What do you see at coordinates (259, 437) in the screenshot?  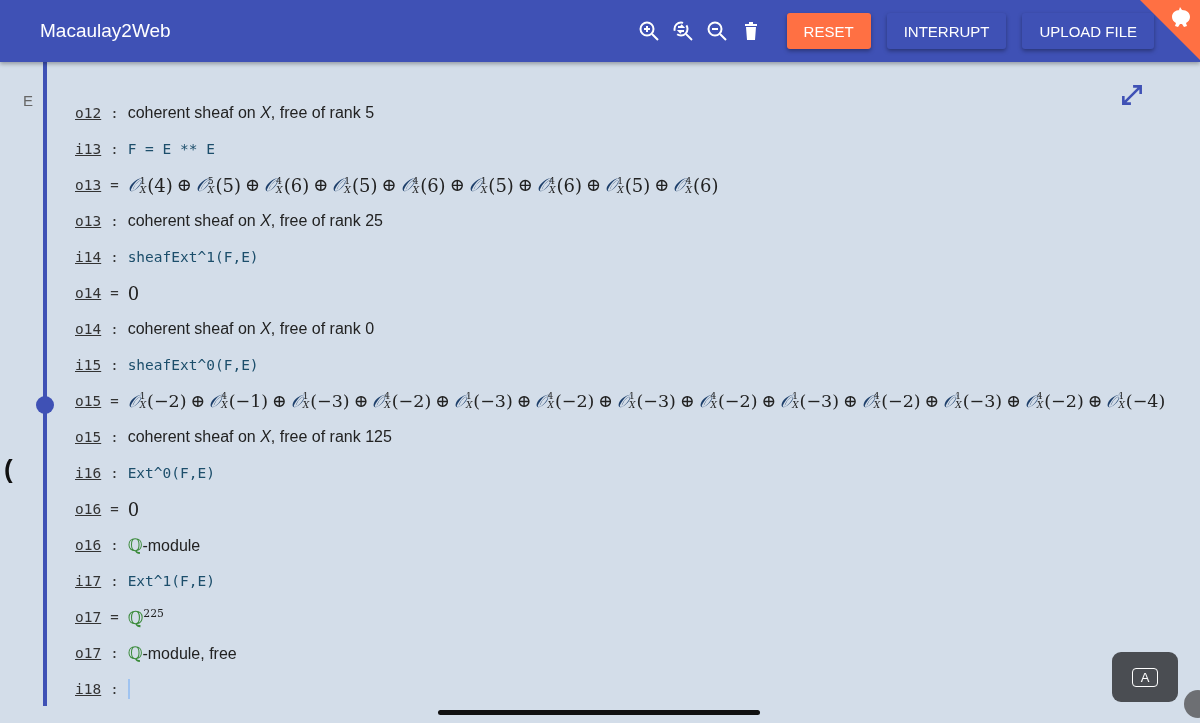 I see `type-description: coherent sheaf on X, free of rank 125` at bounding box center [259, 437].